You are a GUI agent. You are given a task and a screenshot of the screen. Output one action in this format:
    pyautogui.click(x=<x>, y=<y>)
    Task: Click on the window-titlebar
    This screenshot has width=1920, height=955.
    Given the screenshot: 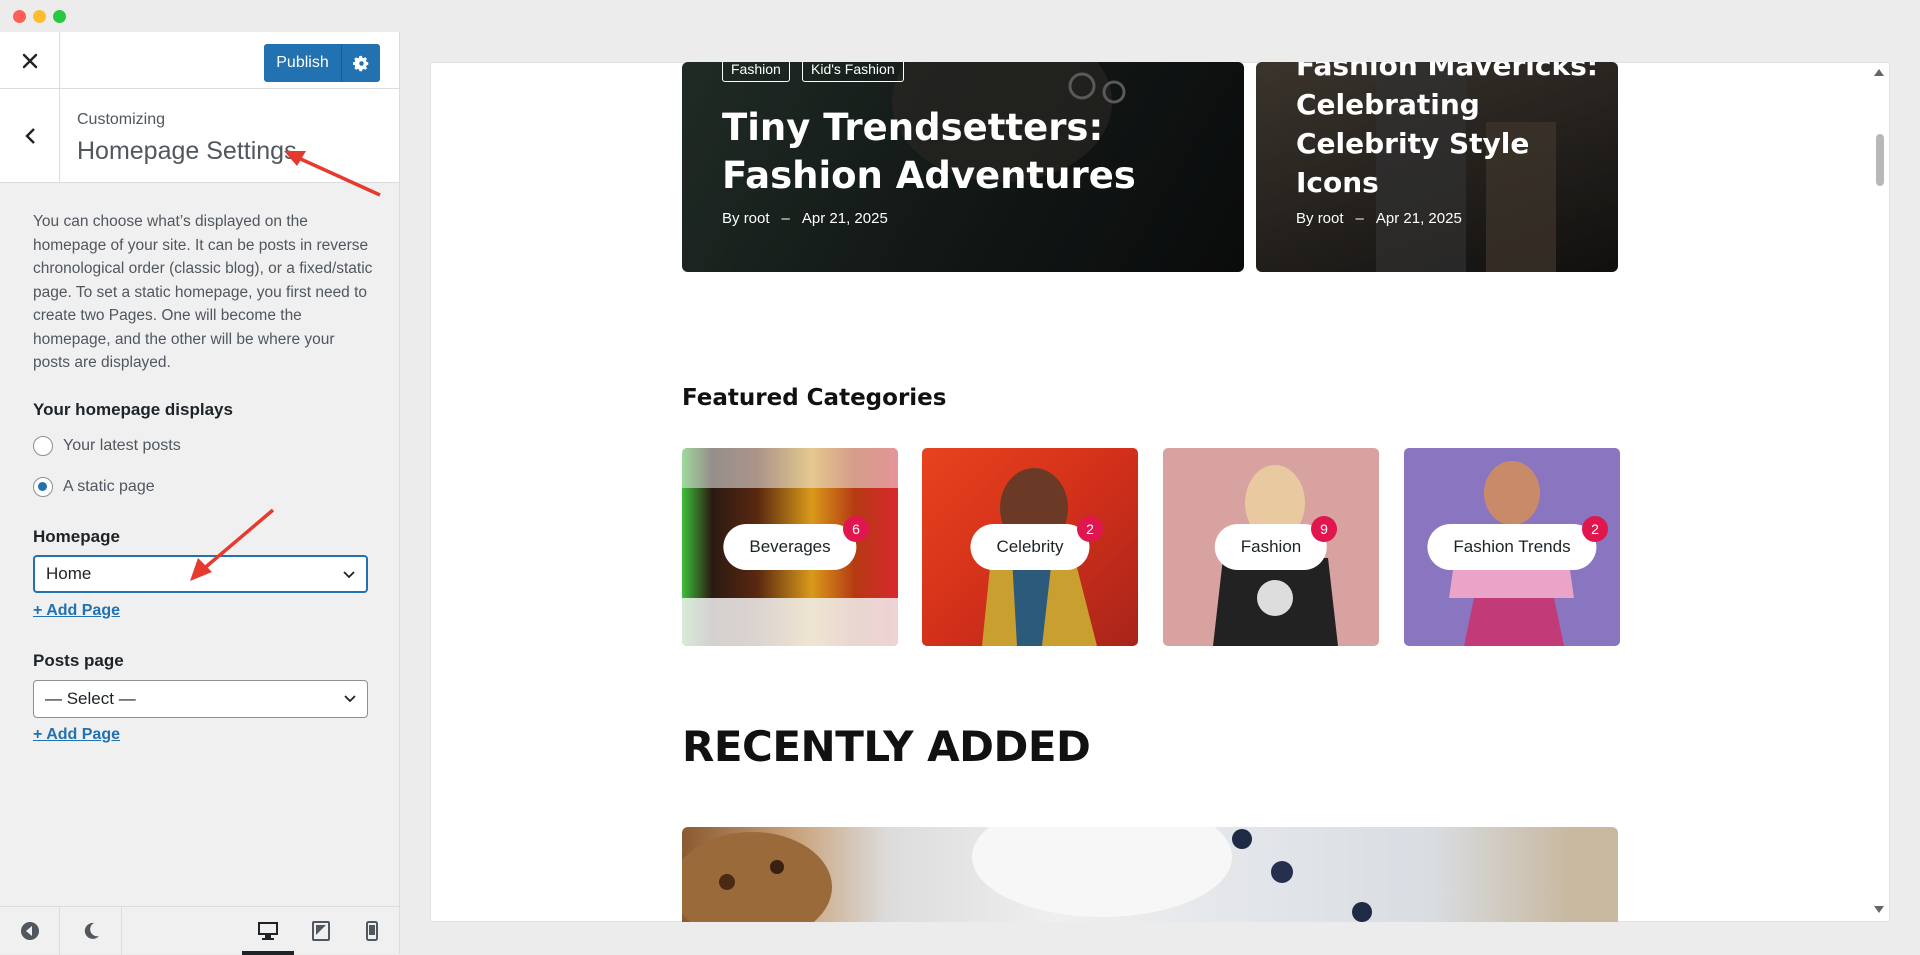 What is the action you would take?
    pyautogui.click(x=960, y=16)
    